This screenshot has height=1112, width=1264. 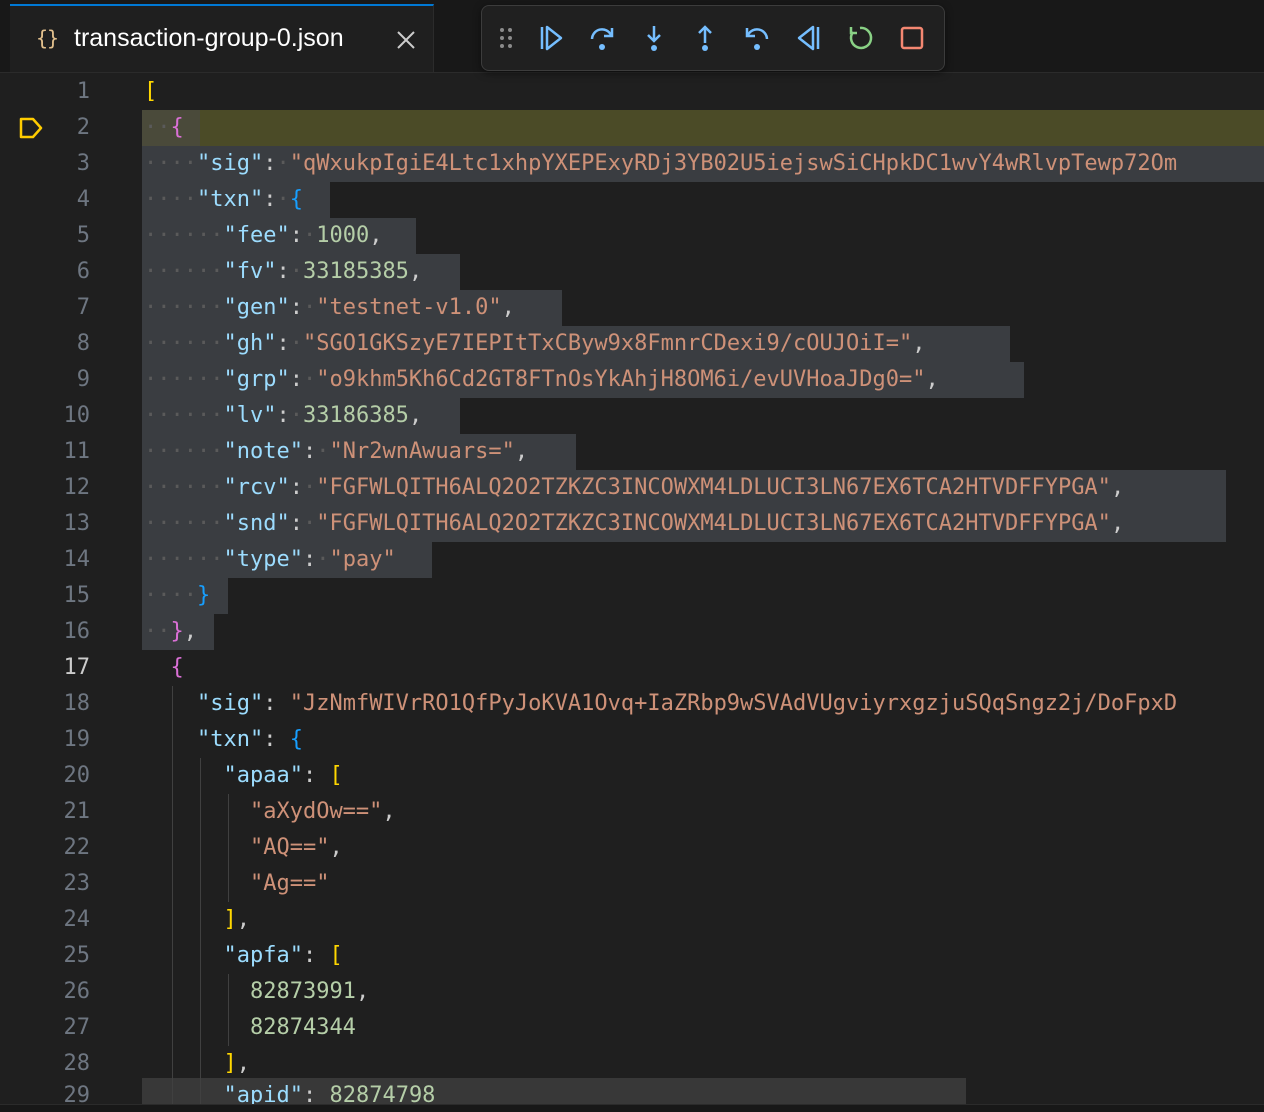 I want to click on code-line: 6 ······"fv":·33185385,, so click(x=632, y=272).